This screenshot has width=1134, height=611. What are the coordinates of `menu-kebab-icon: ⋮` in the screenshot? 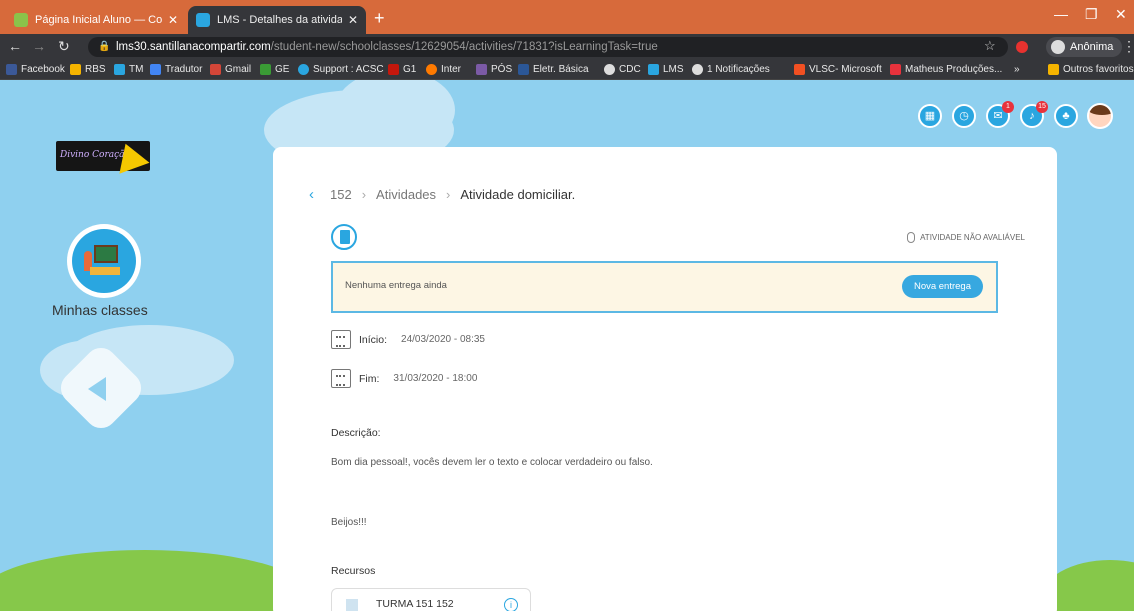 It's located at (1128, 46).